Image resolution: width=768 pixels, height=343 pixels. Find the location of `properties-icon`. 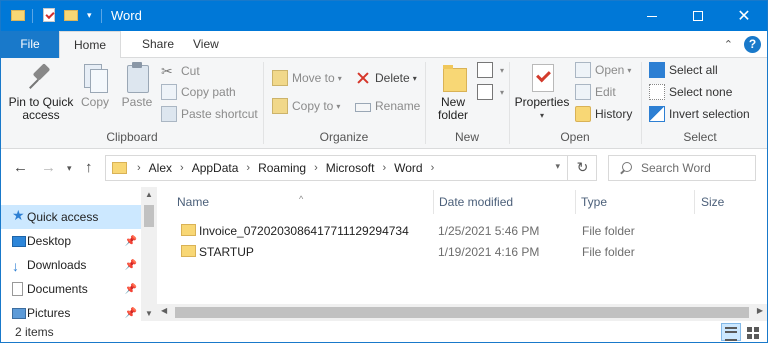

properties-icon is located at coordinates (542, 77).